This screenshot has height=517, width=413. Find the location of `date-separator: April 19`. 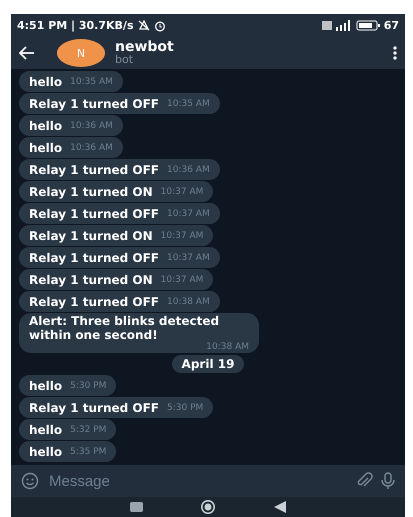

date-separator: April 19 is located at coordinates (208, 364).